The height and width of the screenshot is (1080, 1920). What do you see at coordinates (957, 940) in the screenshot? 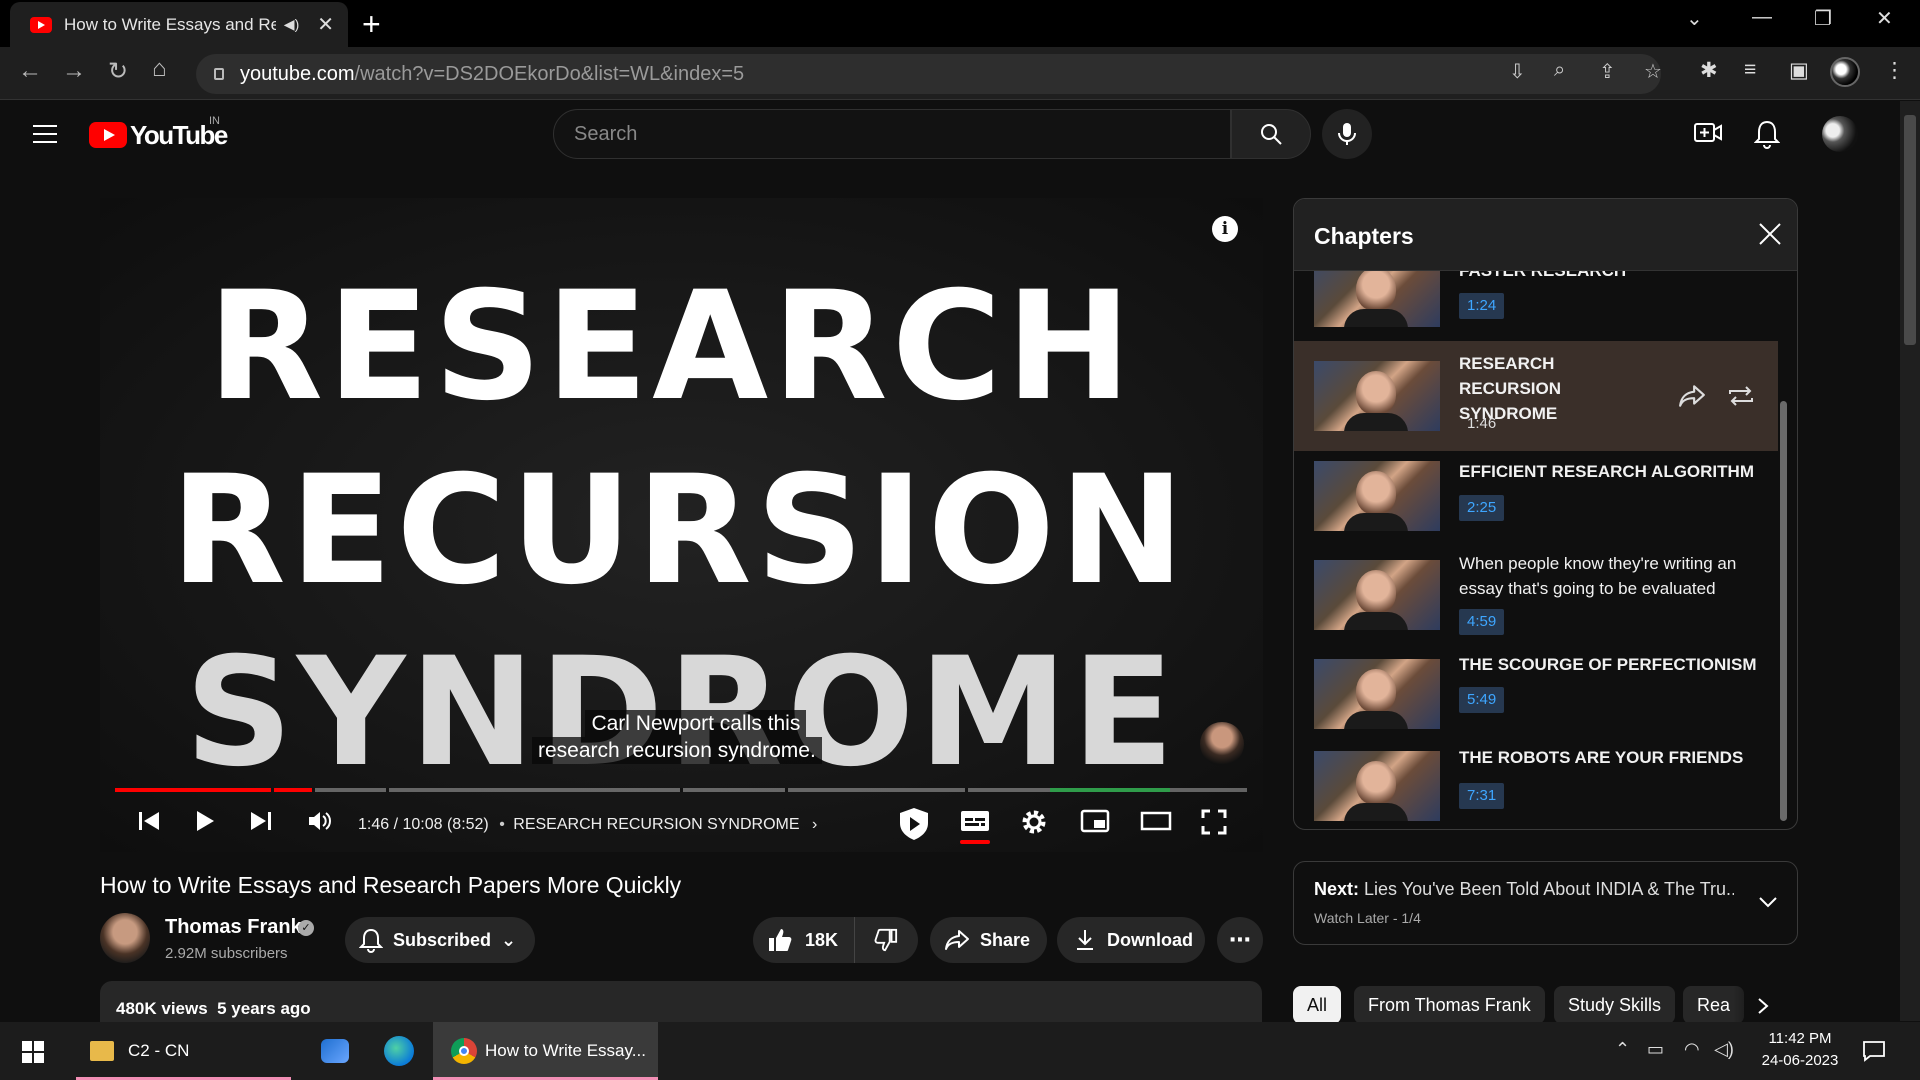
I see `share-arrow-icon` at bounding box center [957, 940].